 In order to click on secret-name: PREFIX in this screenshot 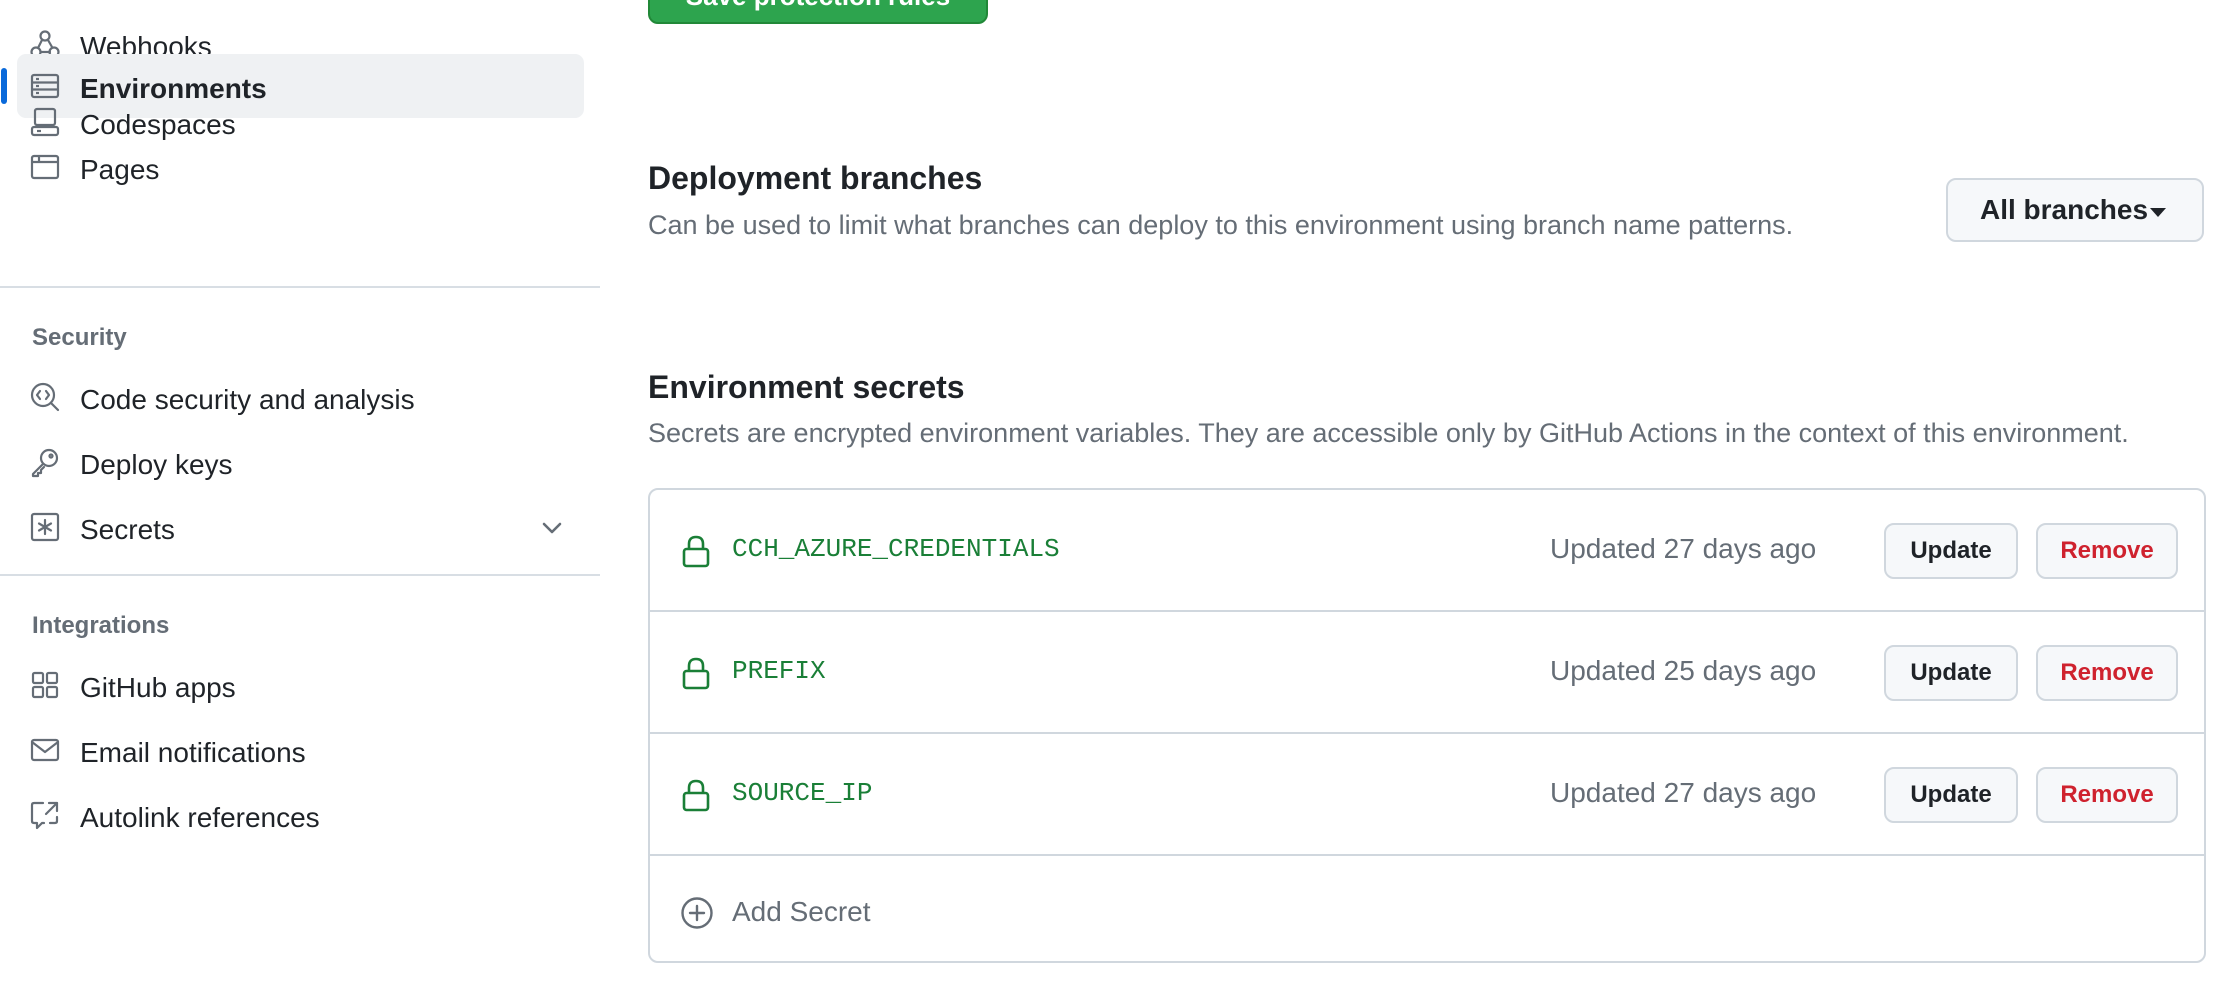, I will do `click(779, 671)`.